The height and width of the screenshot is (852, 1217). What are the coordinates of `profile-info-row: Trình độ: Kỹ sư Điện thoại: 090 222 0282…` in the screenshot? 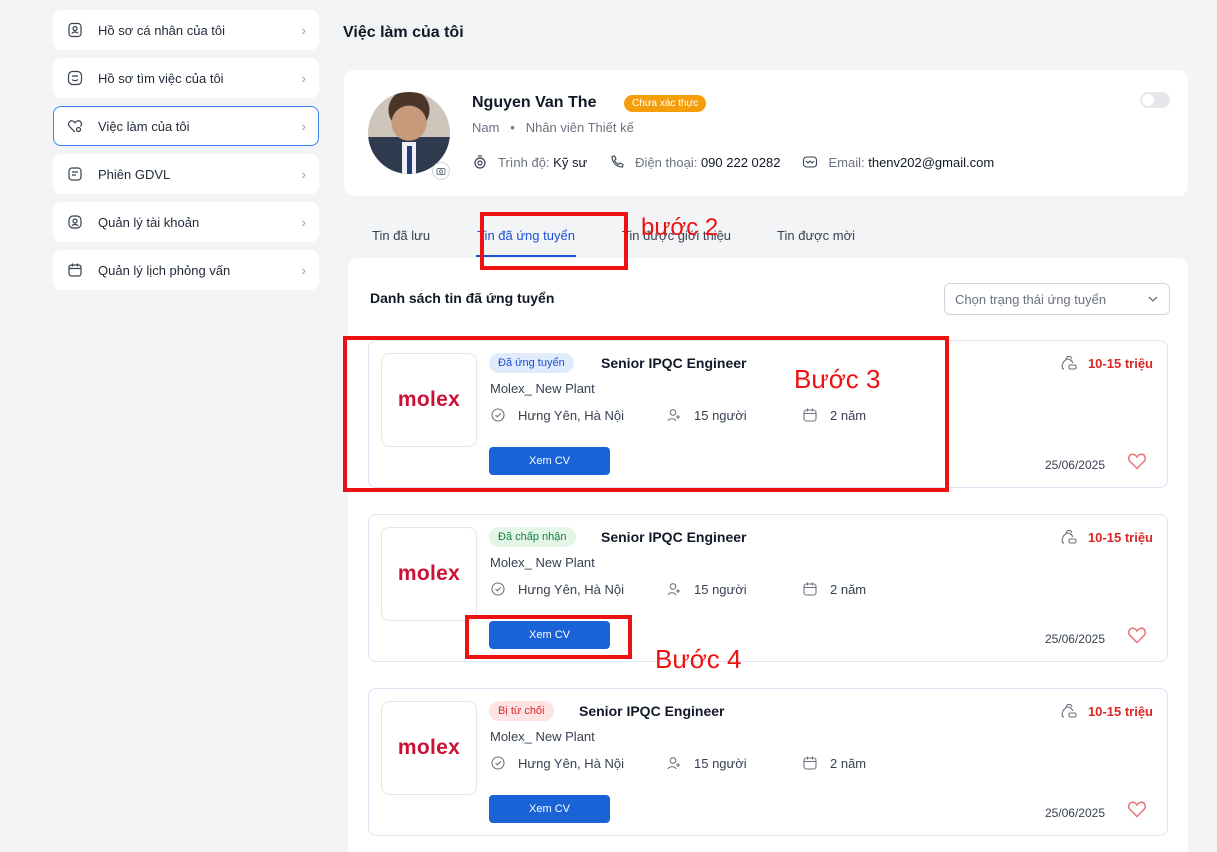 It's located at (744, 162).